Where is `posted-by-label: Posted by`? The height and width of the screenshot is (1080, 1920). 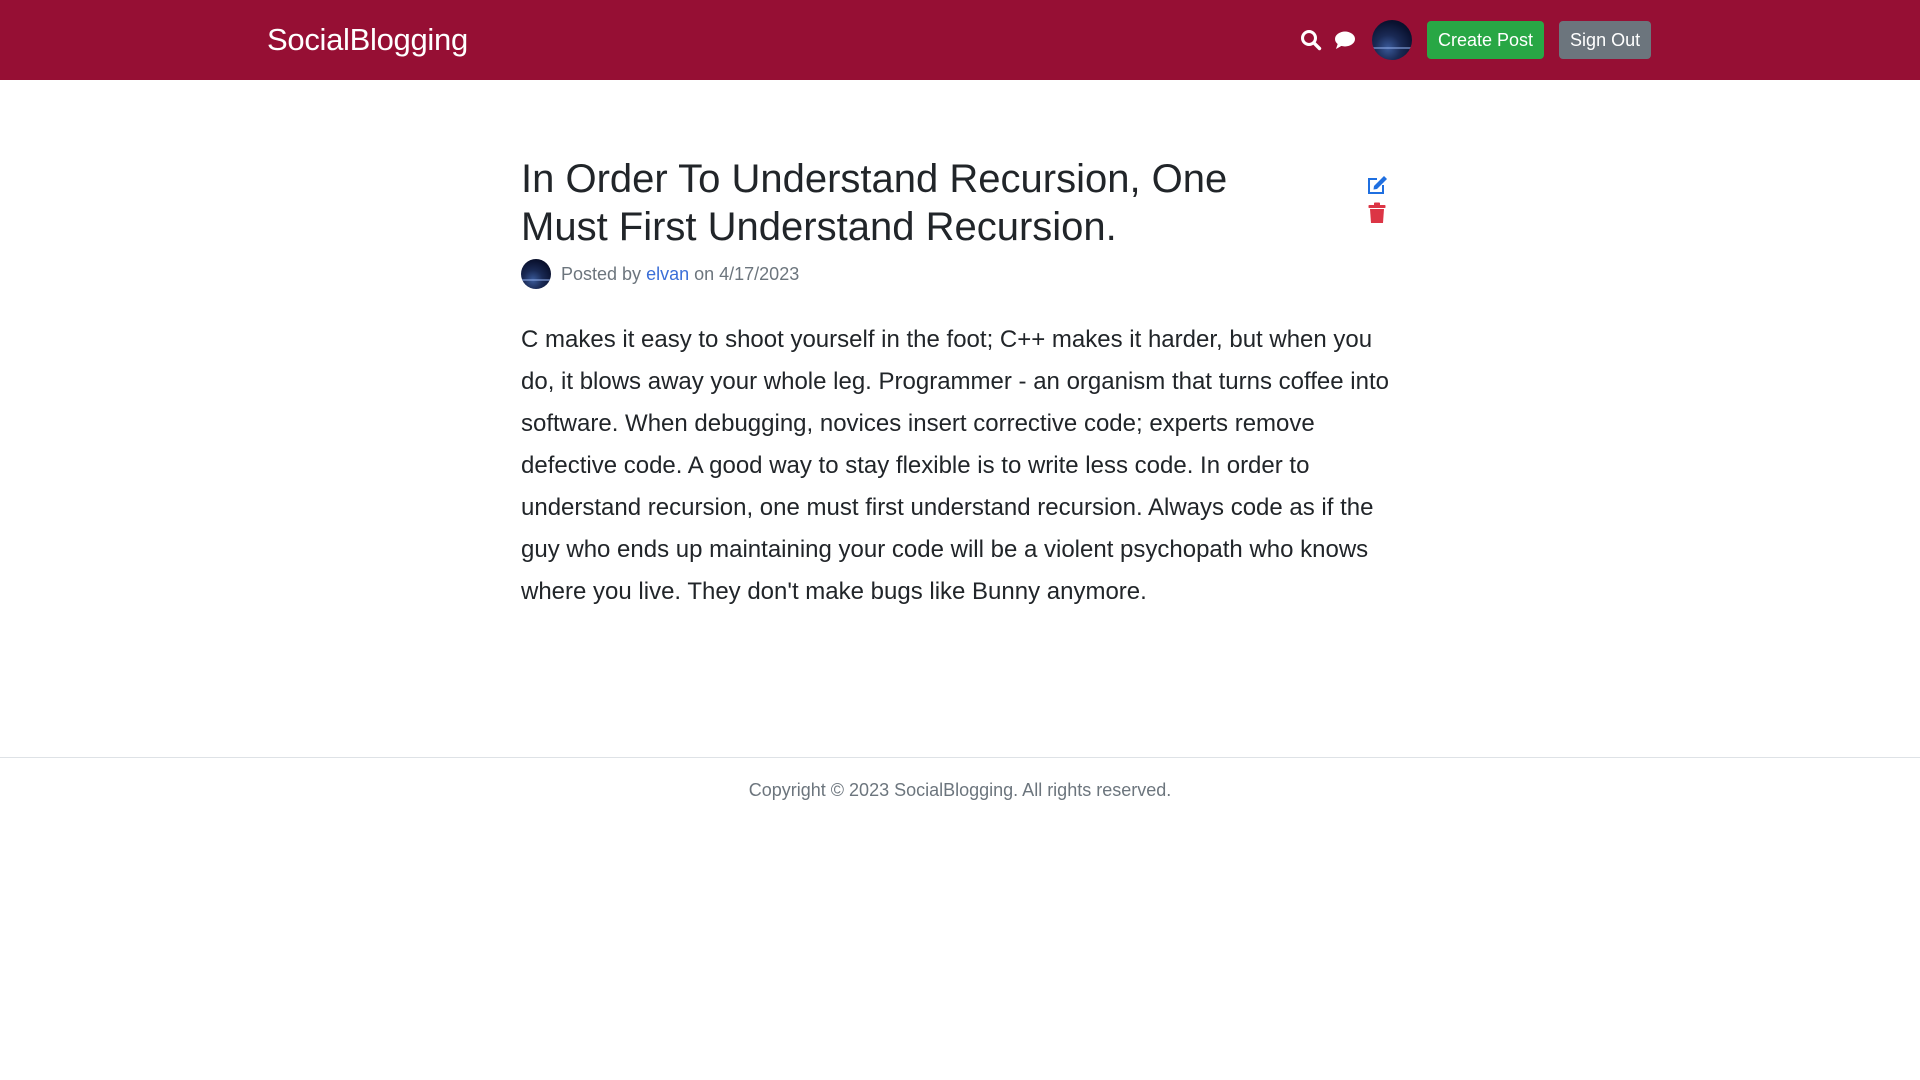 posted-by-label: Posted by is located at coordinates (601, 273).